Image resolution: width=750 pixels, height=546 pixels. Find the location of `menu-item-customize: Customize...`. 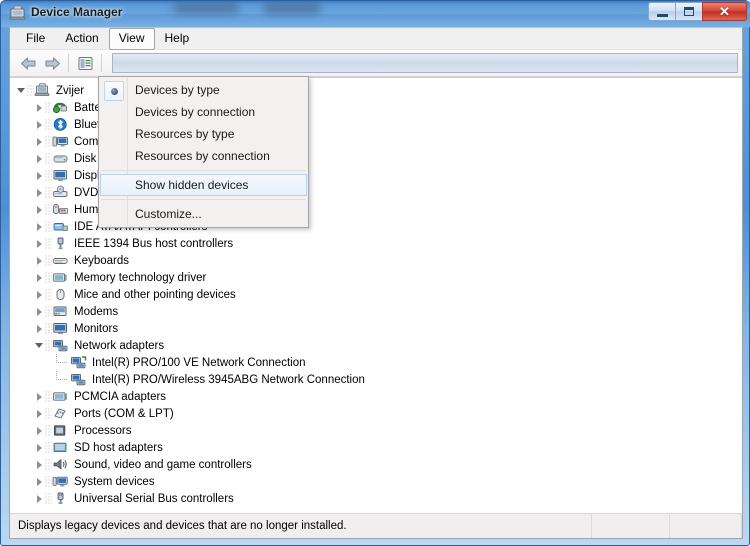

menu-item-customize: Customize... is located at coordinates (203, 214).